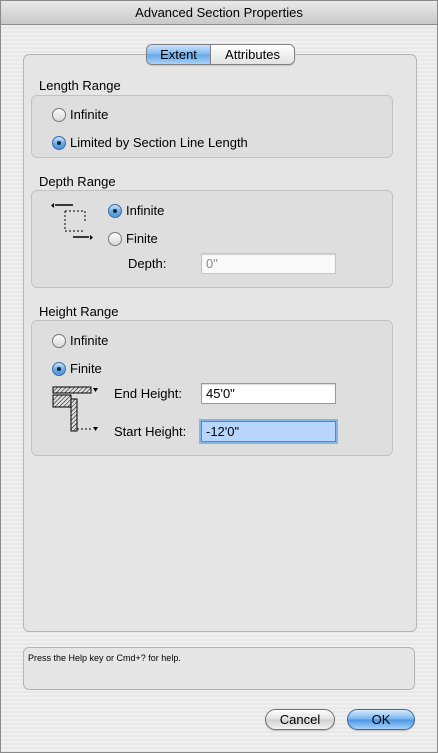 Image resolution: width=438 pixels, height=753 pixels. Describe the element at coordinates (59, 340) in the screenshot. I see `height-infinite-radio` at that location.